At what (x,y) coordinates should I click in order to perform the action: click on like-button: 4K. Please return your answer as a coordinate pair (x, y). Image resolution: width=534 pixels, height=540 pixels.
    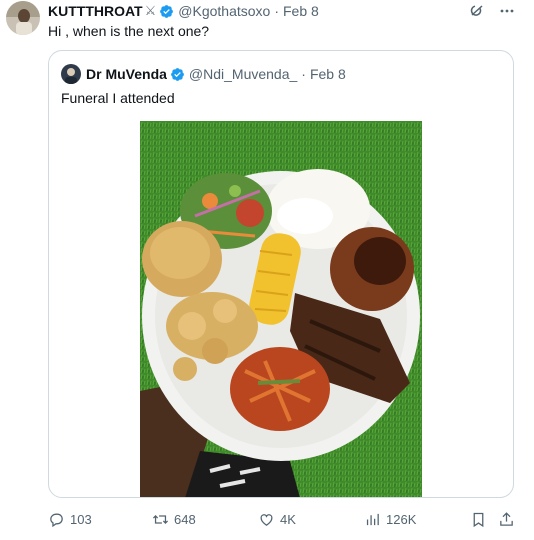
    Looking at the image, I should click on (277, 519).